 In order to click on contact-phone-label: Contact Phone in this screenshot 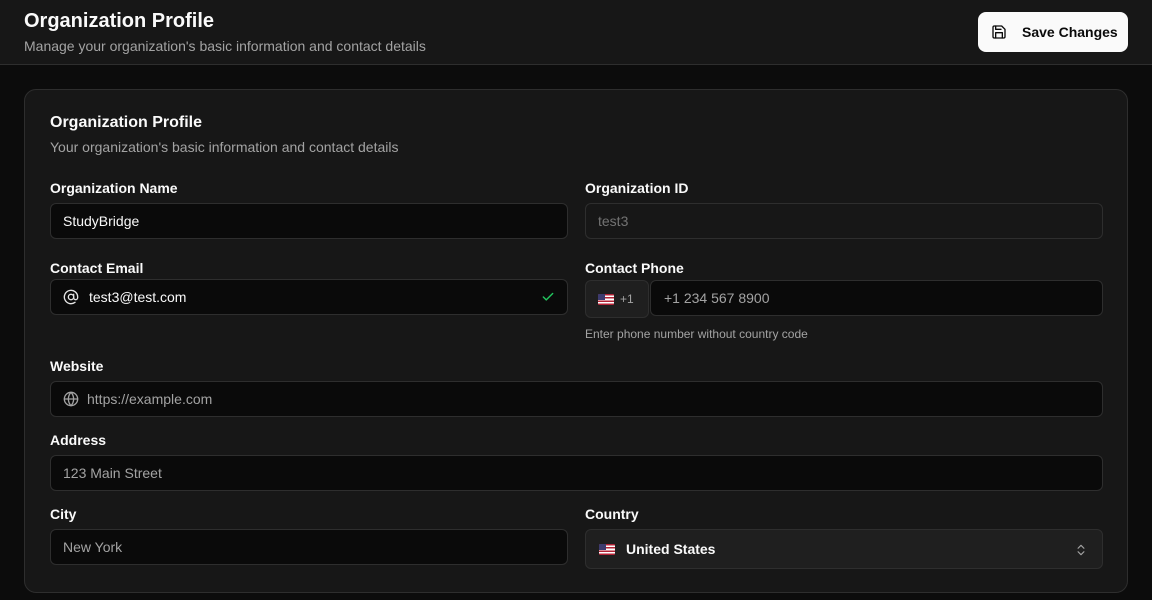, I will do `click(634, 268)`.